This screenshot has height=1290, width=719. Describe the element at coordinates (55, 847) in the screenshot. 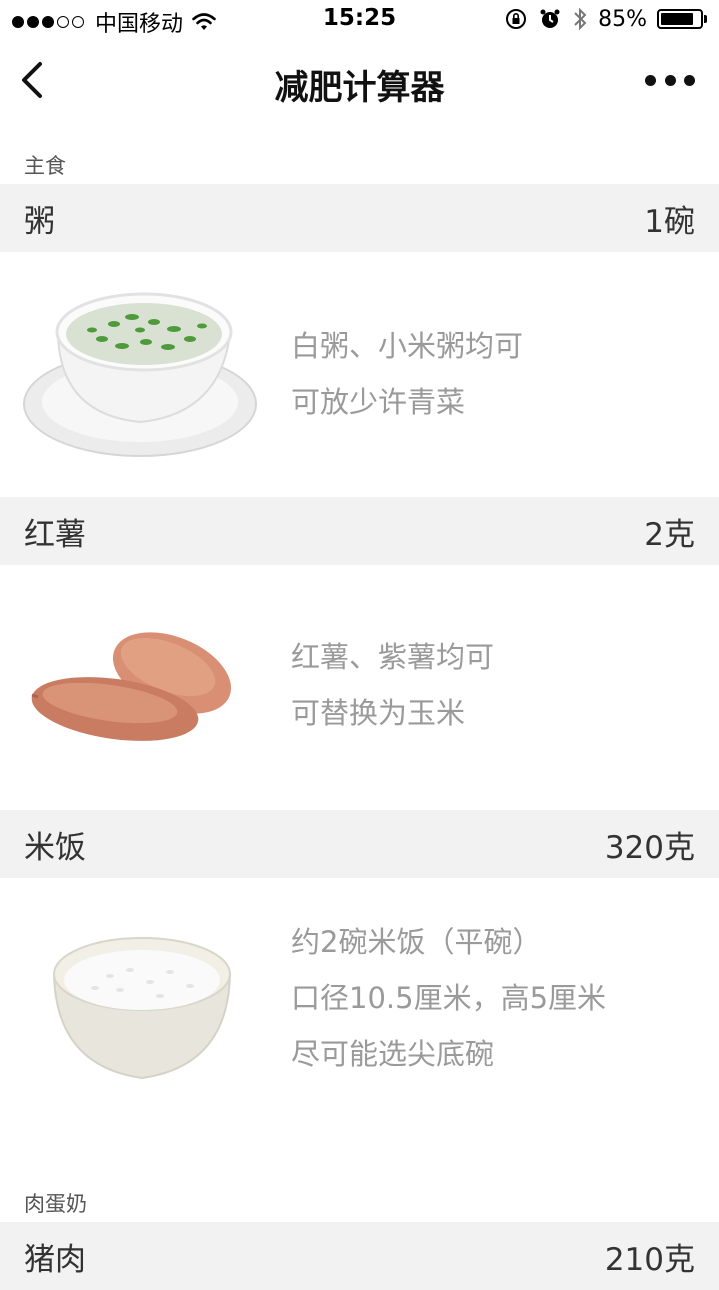

I see `food-name: 米饭` at that location.